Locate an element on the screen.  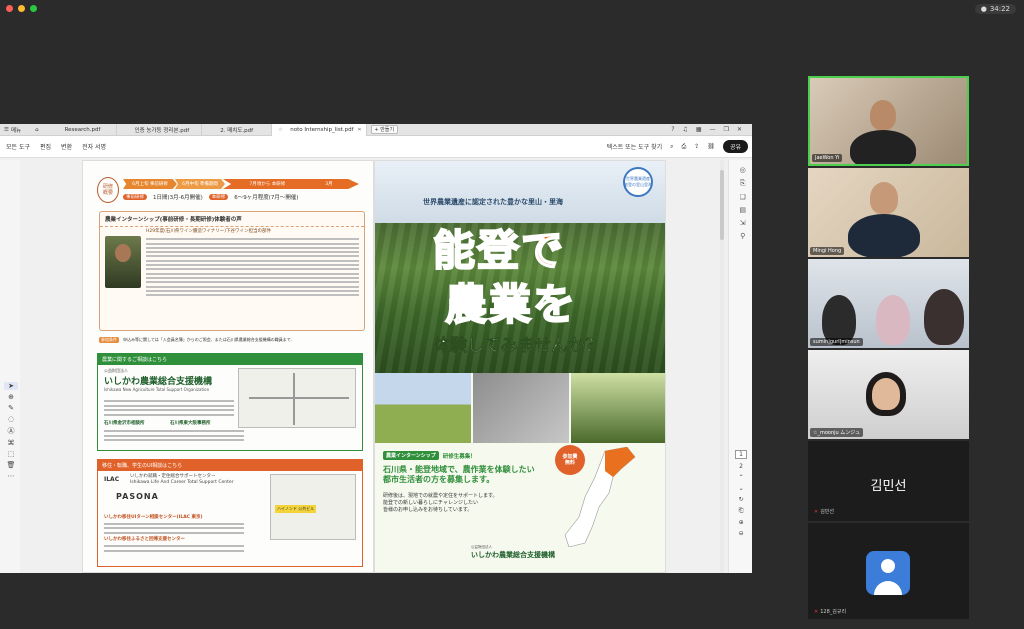
compress-icon: ⇲ is located at coordinates (743, 223).